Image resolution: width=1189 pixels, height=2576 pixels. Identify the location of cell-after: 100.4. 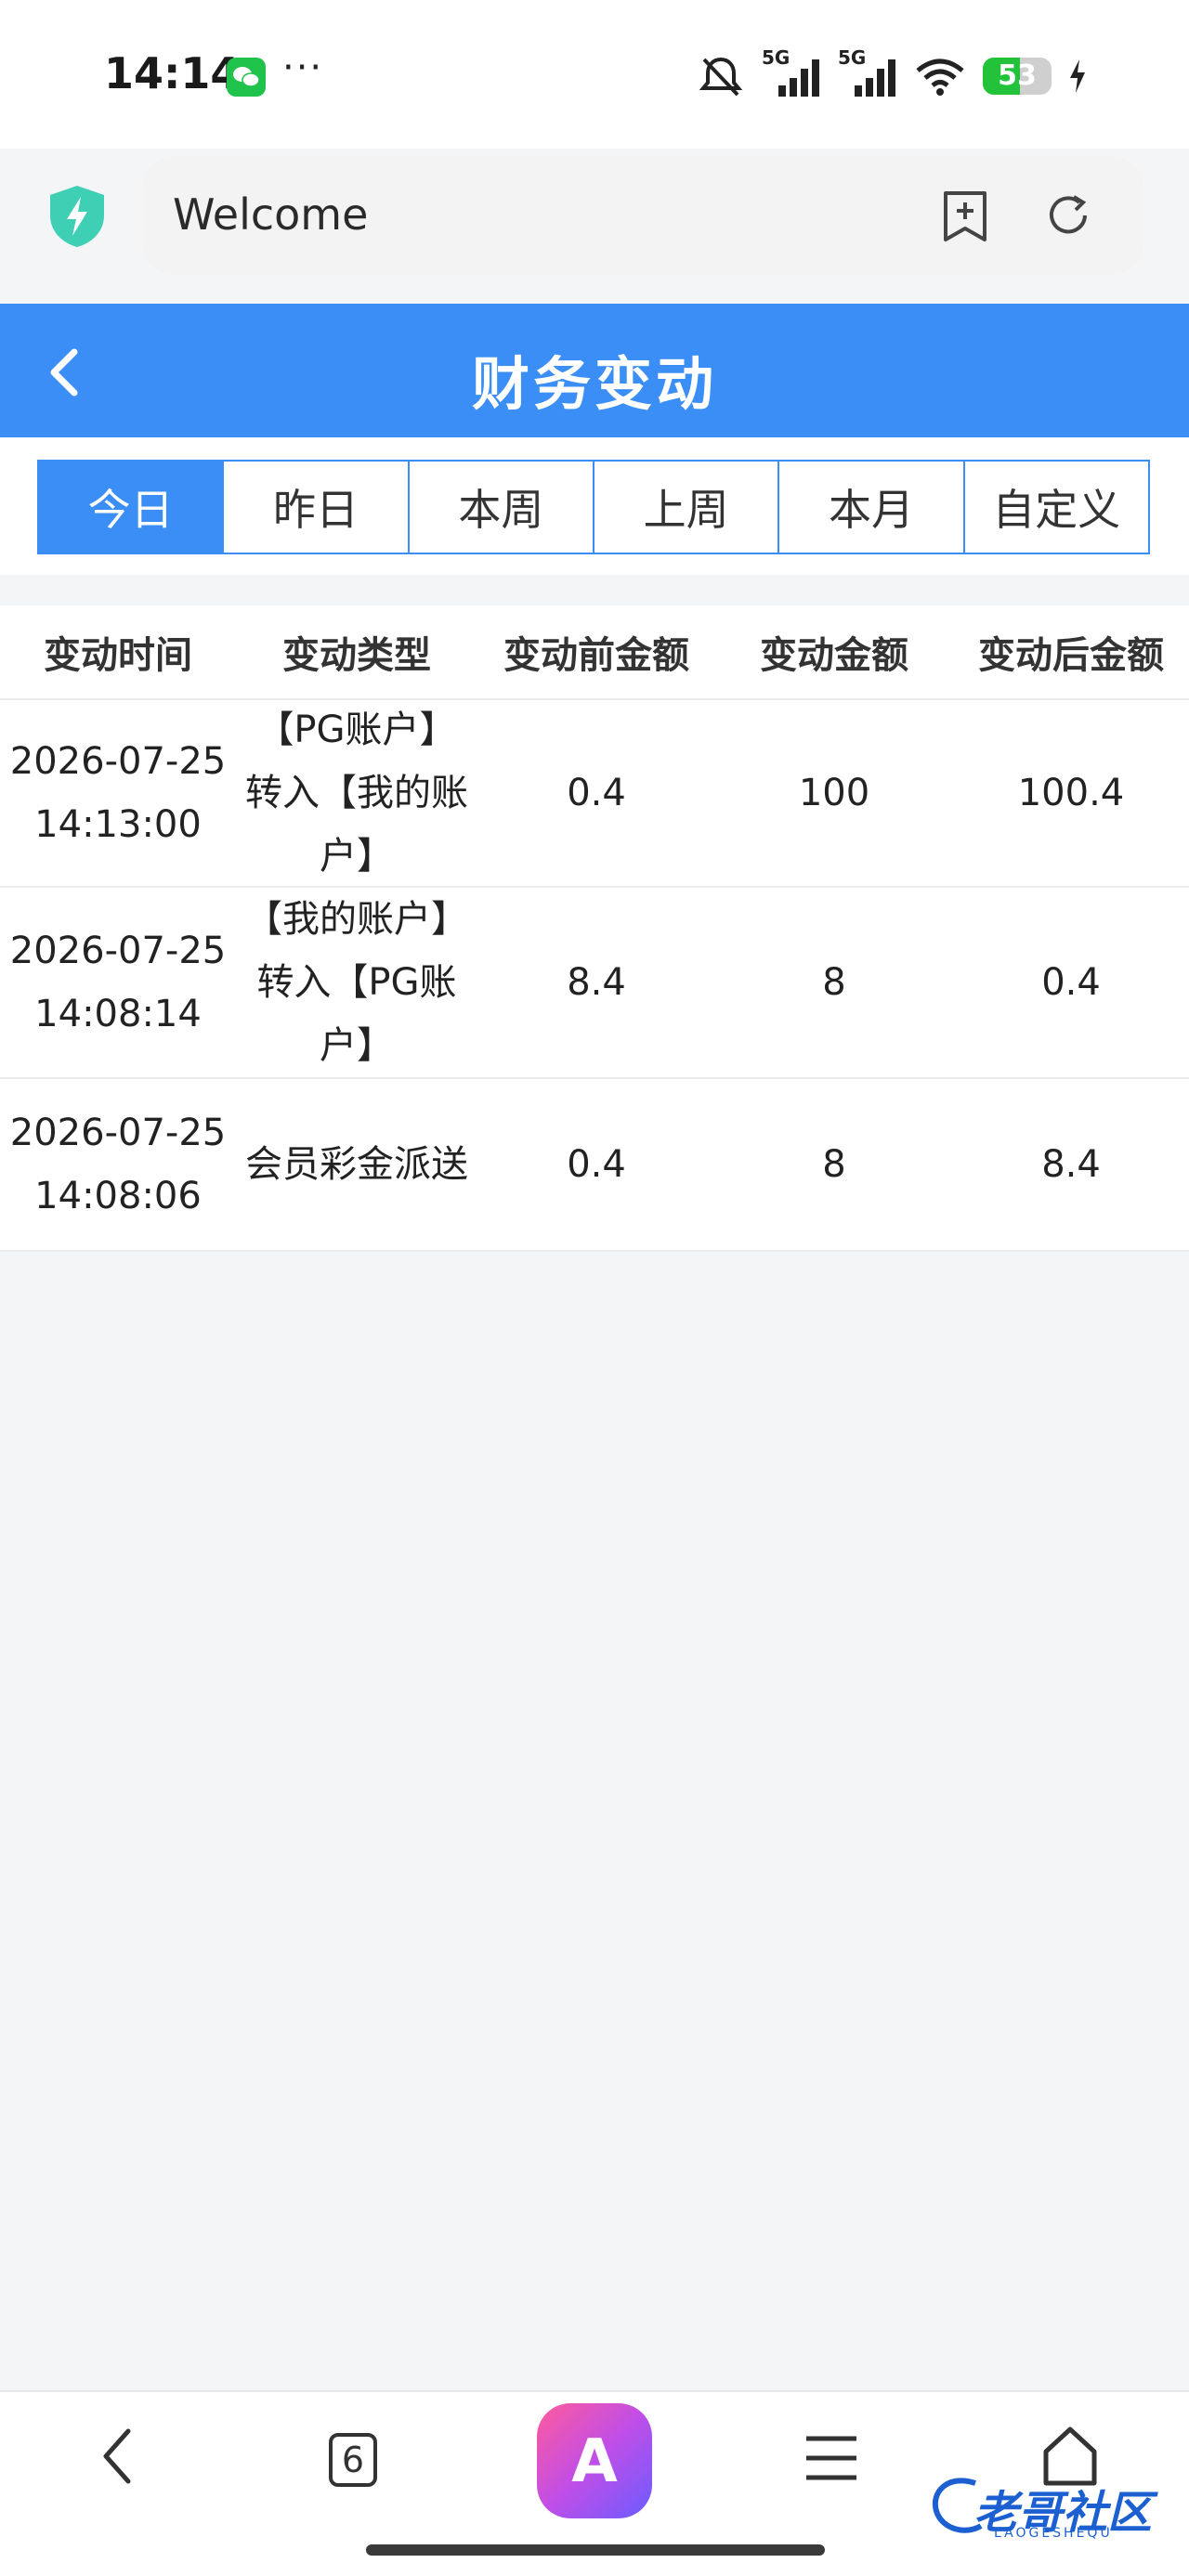
(1071, 793).